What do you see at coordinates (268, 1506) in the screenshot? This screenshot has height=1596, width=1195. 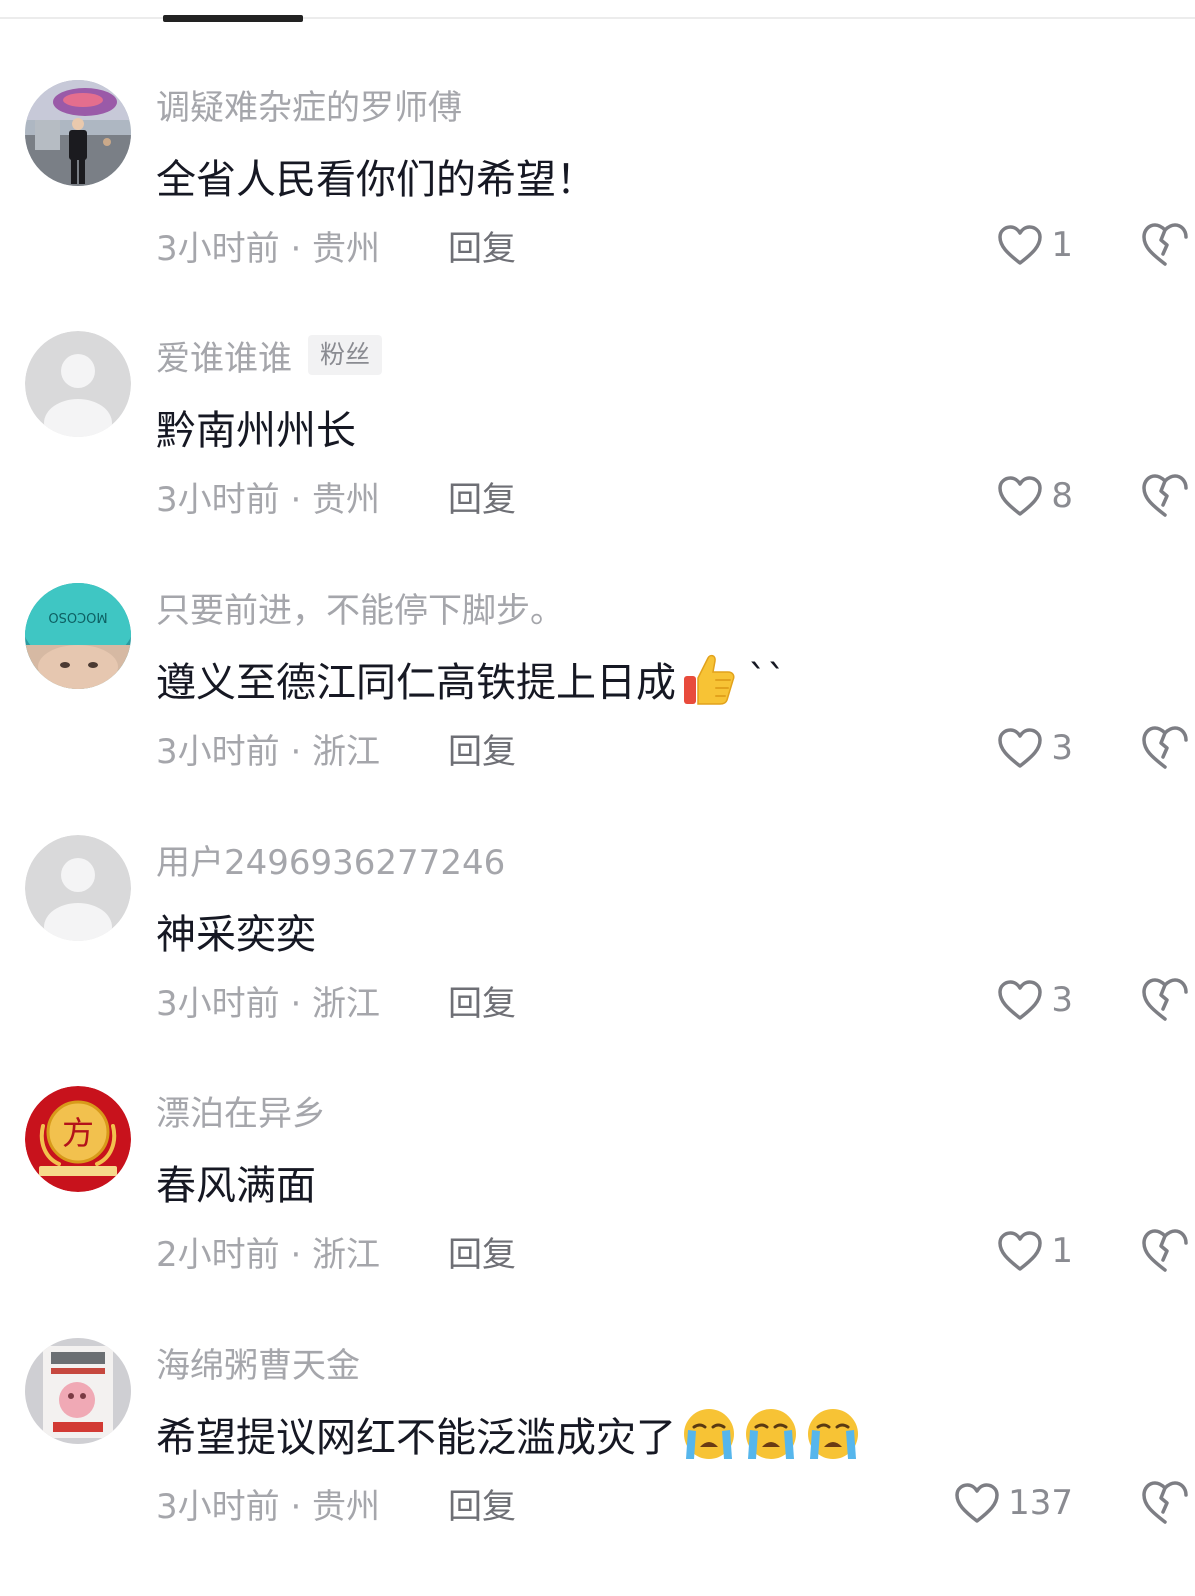 I see `comment-meta: 3小时前 · 贵州` at bounding box center [268, 1506].